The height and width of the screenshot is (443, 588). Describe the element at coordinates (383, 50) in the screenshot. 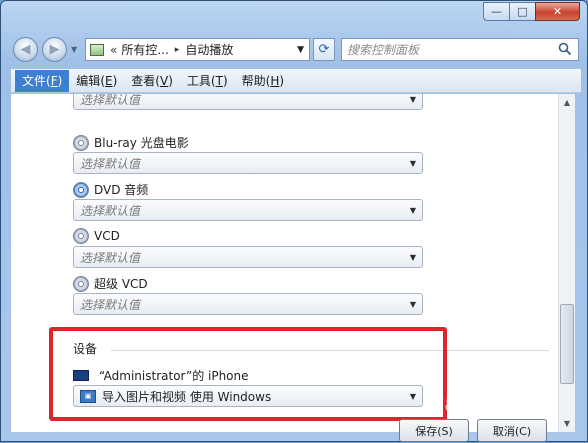

I see `search-placeholder: 搜索控制面板` at that location.